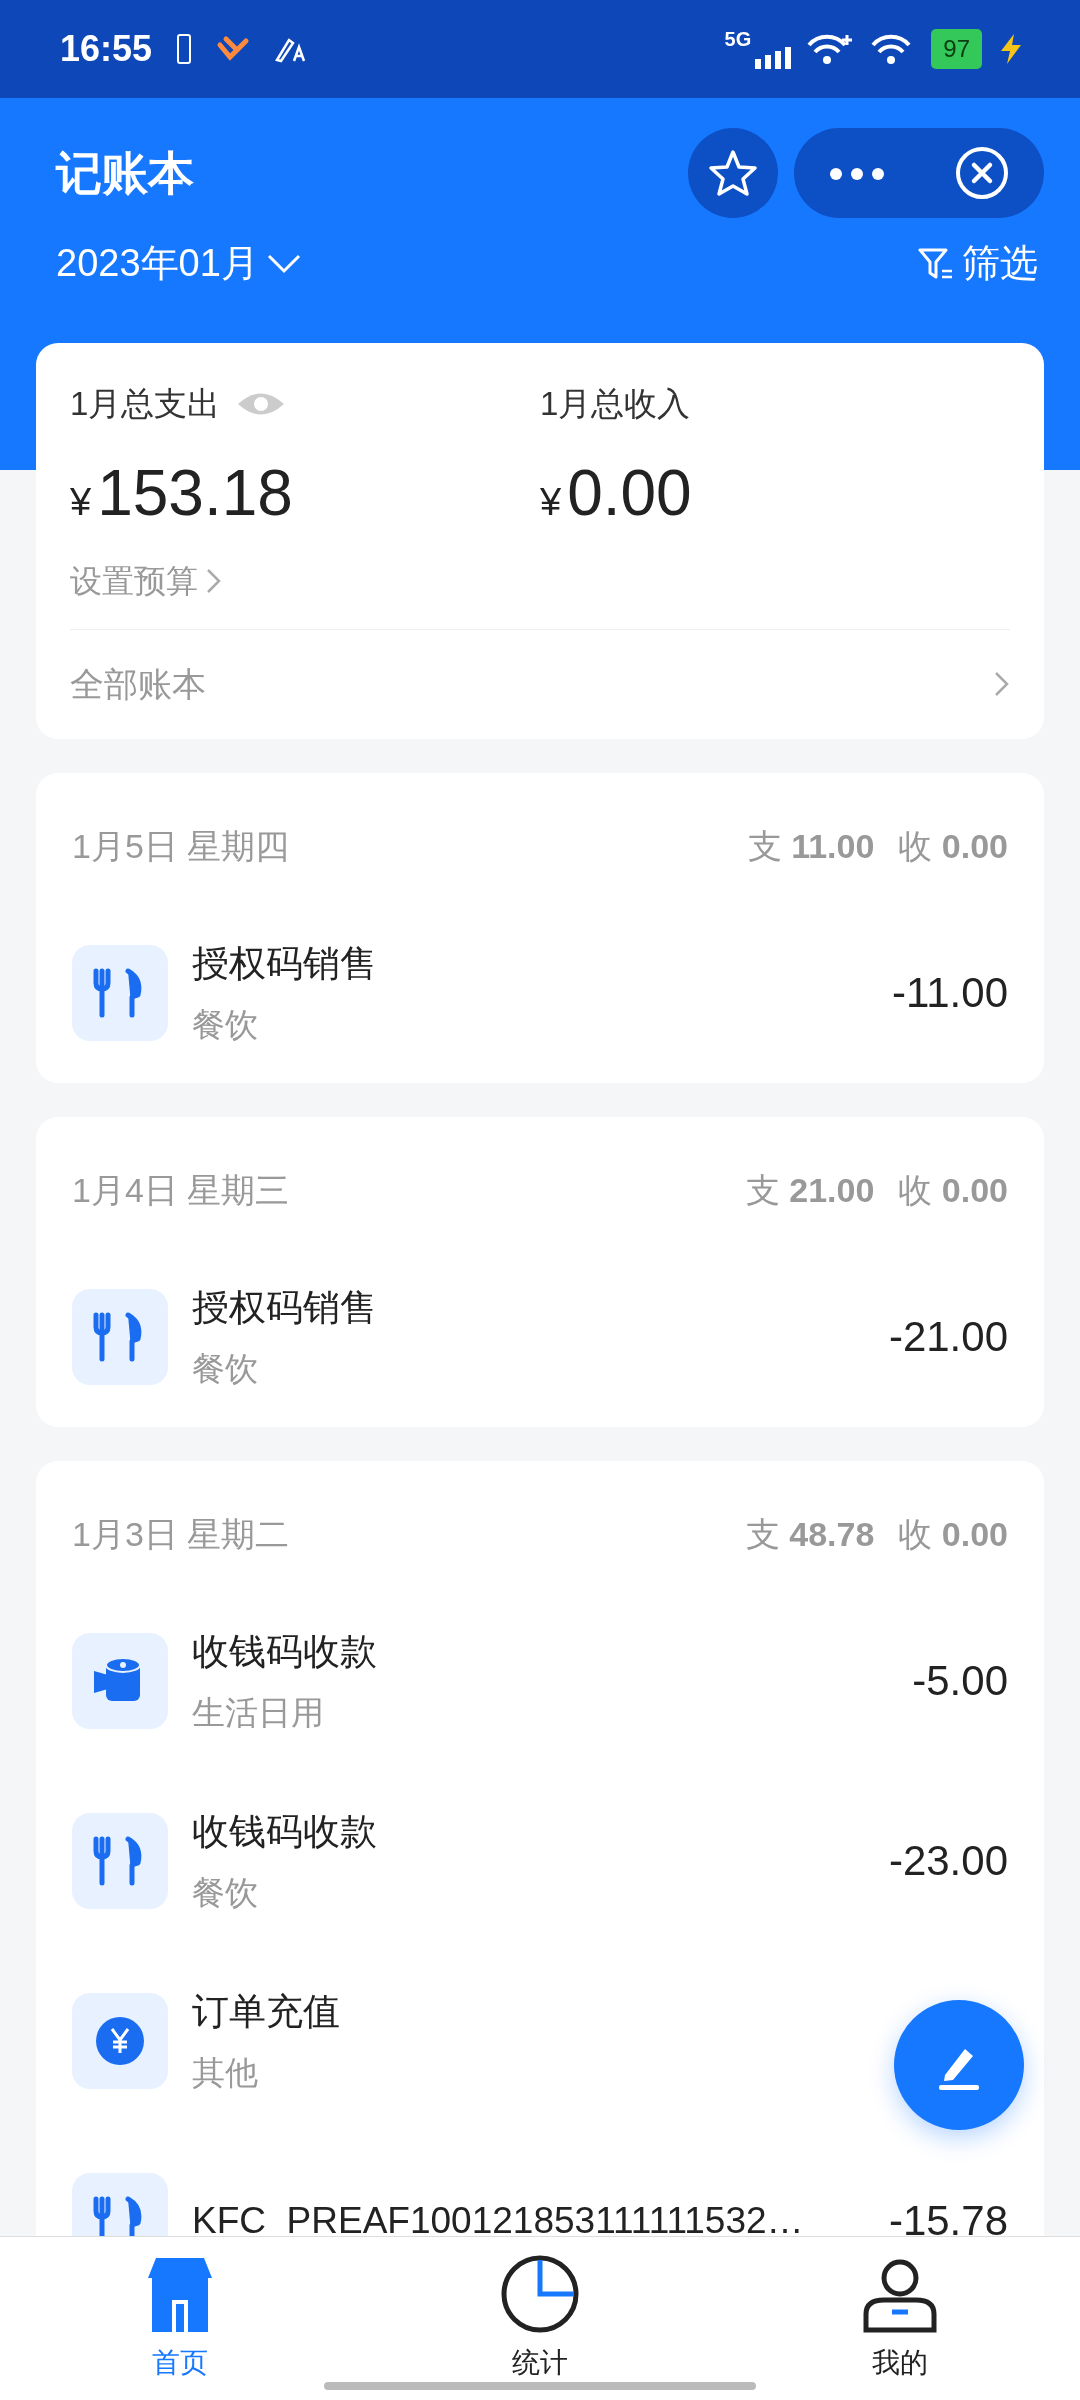 This screenshot has width=1080, height=2400. Describe the element at coordinates (184, 49) in the screenshot. I see `phone-icon` at that location.